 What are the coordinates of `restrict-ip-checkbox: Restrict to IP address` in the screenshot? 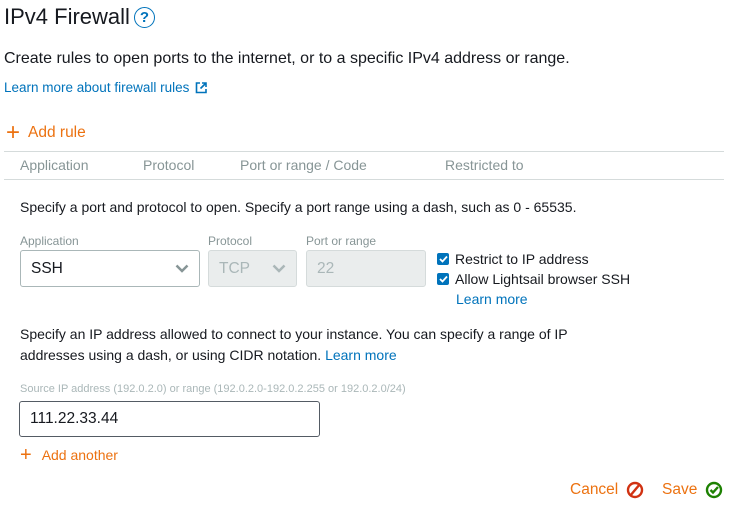 It's located at (513, 259).